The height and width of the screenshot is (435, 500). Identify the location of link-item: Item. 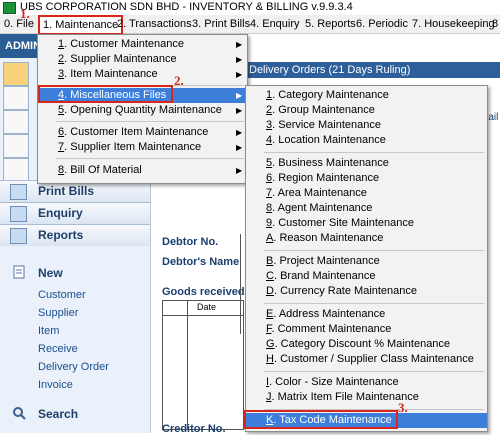
(48, 331).